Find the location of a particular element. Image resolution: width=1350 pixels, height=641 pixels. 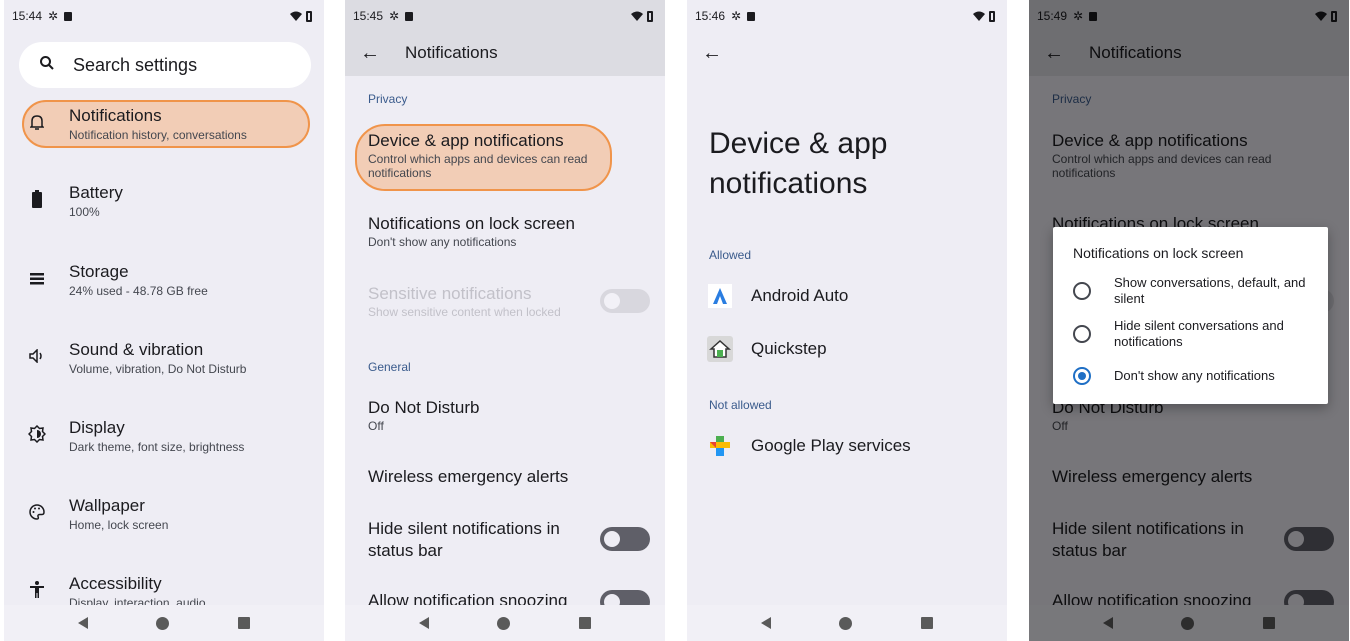

radio-label: Don't show any notifications is located at coordinates (1194, 375).